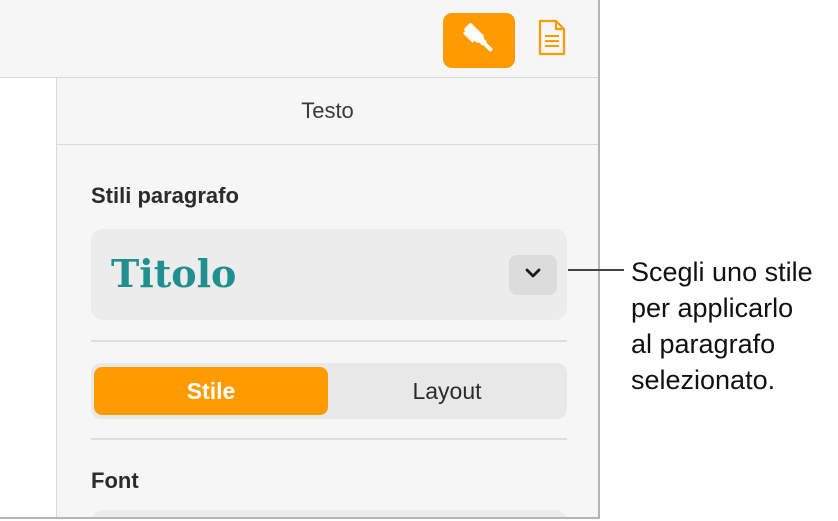 This screenshot has width=838, height=521. Describe the element at coordinates (28, 297) in the screenshot. I see `document-canvas` at that location.